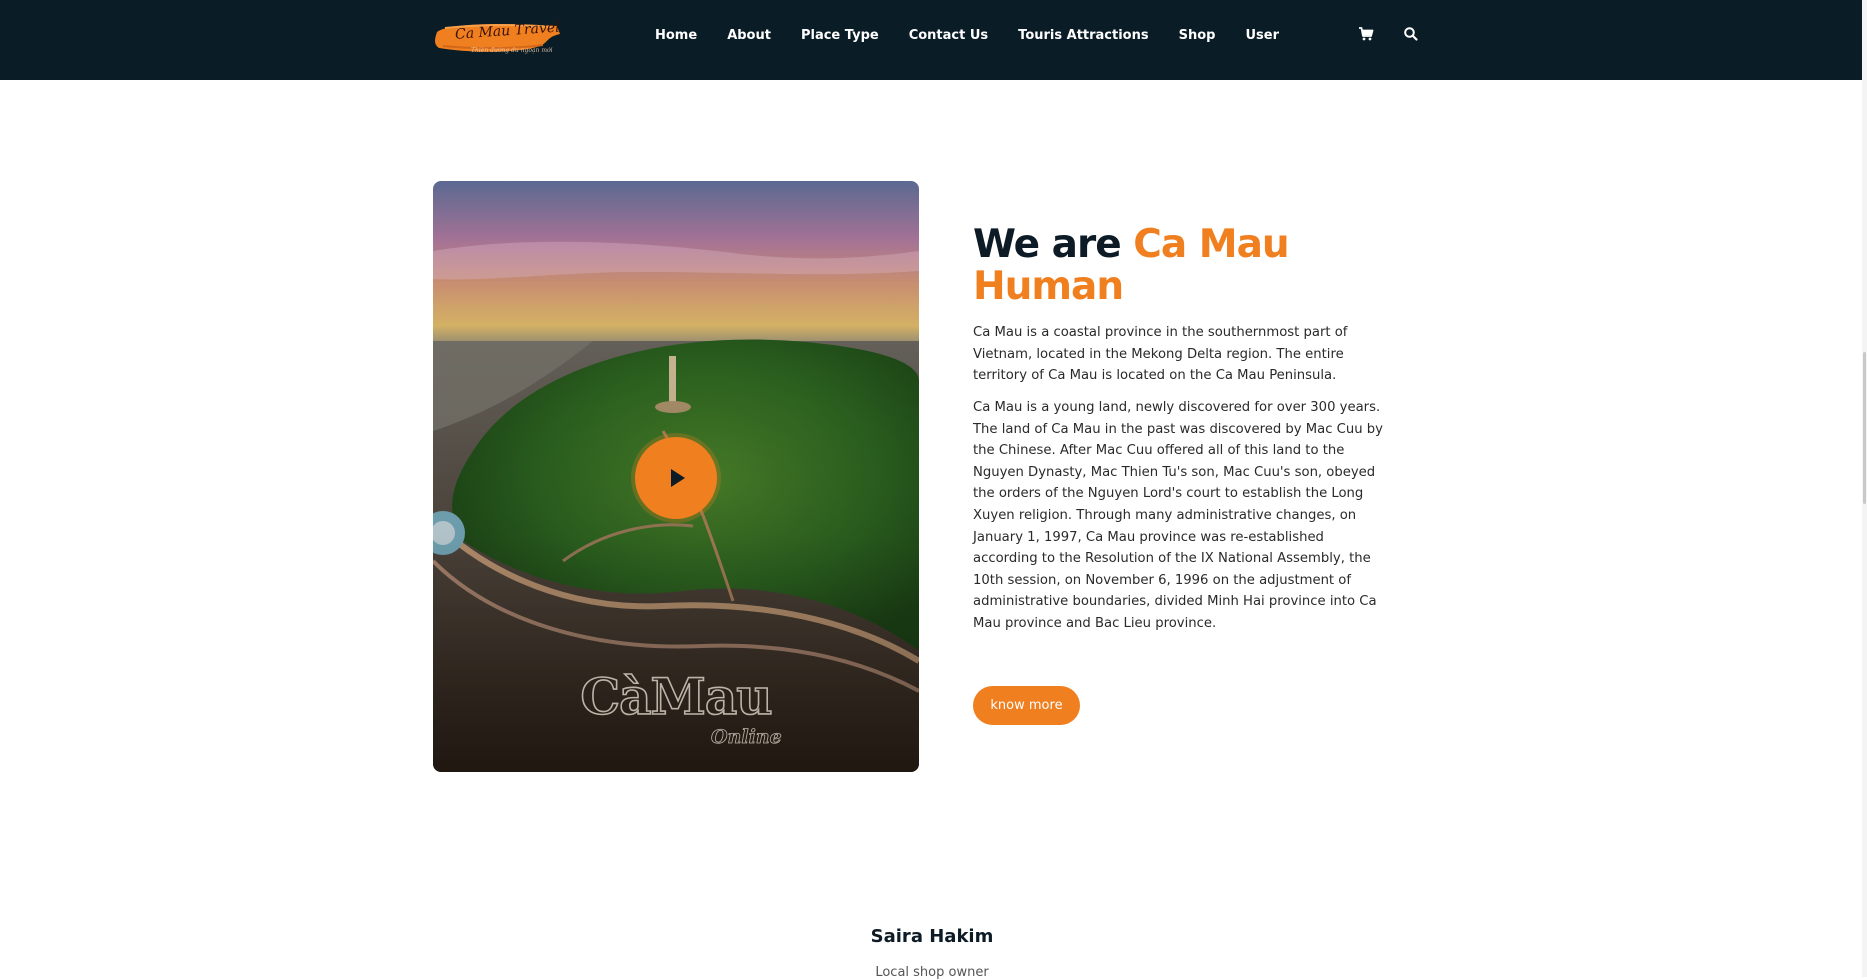 The width and height of the screenshot is (1867, 980). I want to click on search-icon, so click(1412, 35).